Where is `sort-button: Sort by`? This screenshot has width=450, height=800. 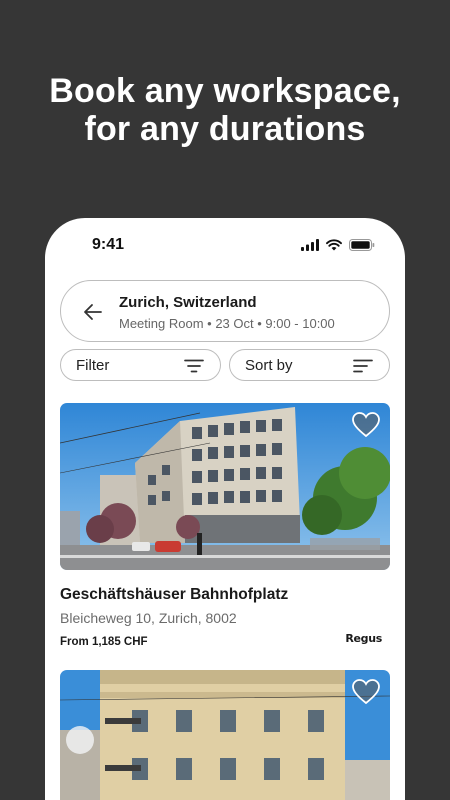 sort-button: Sort by is located at coordinates (309, 365).